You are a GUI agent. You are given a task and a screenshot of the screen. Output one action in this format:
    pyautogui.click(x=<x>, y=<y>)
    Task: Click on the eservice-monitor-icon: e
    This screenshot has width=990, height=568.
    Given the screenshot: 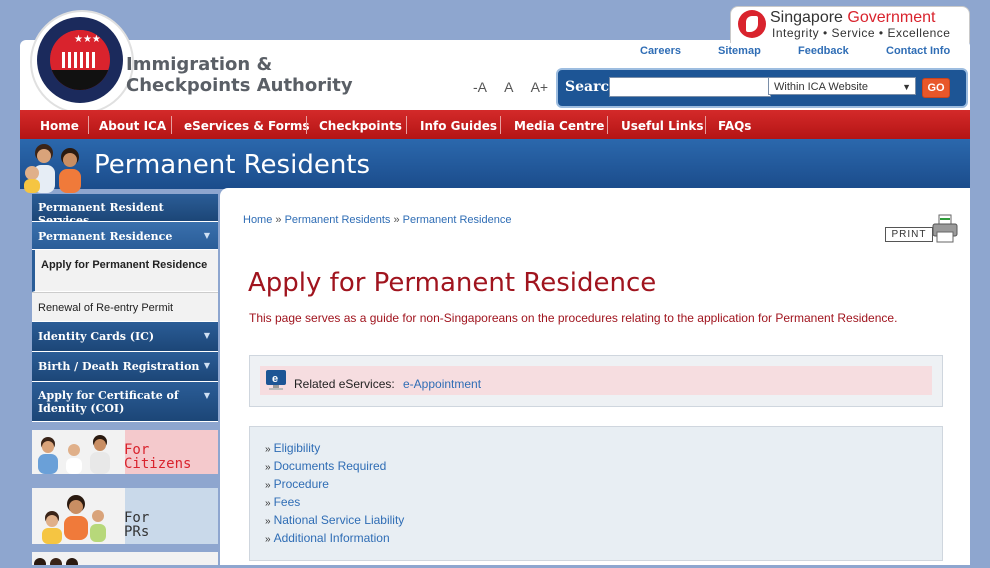 What is the action you would take?
    pyautogui.click(x=276, y=380)
    